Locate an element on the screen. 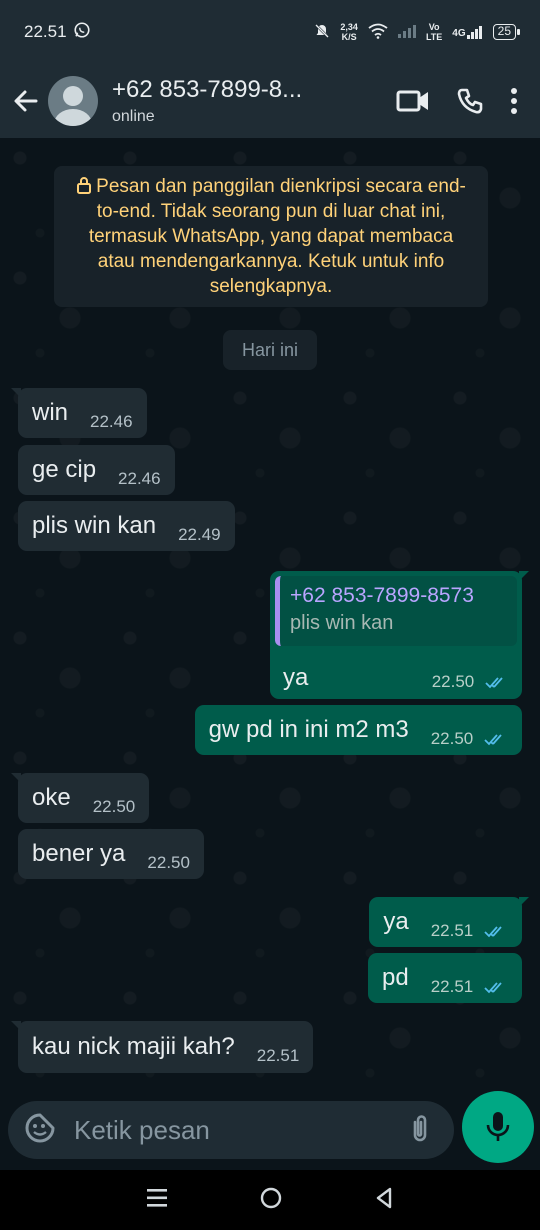 This screenshot has height=1230, width=540. network-bottom: LTE is located at coordinates (434, 37).